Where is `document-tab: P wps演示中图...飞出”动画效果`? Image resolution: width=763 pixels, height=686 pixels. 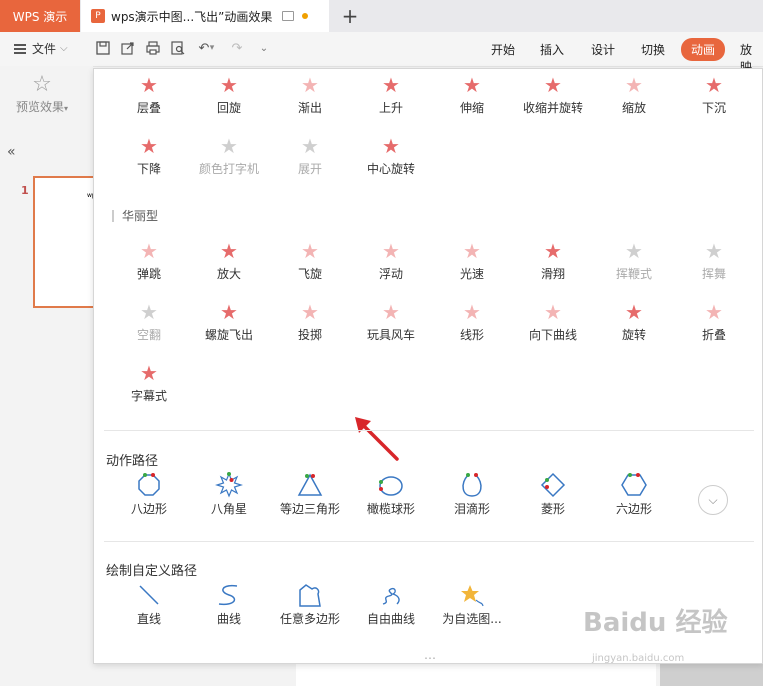 document-tab: P wps演示中图...飞出”动画效果 is located at coordinates (205, 16).